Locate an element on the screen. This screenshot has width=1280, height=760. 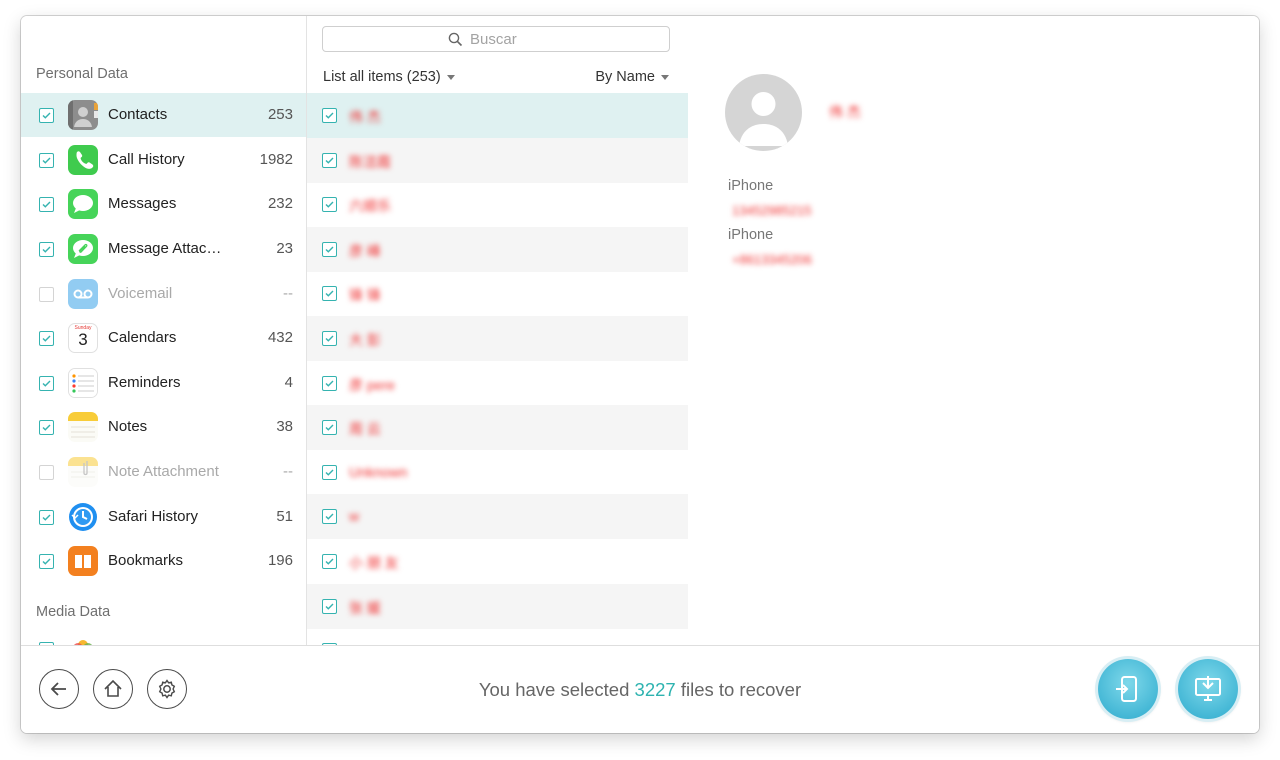
calendar-icon: Sunday 3 is located at coordinates (83, 338).